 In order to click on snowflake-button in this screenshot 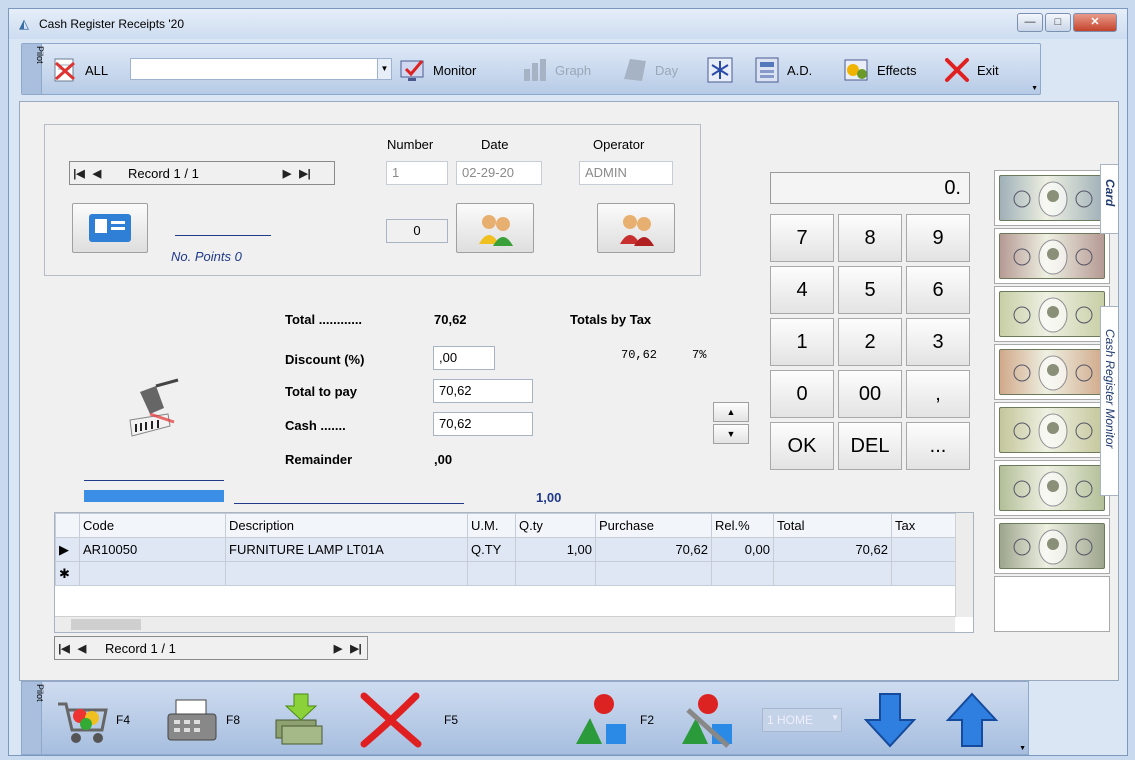, I will do `click(720, 70)`.